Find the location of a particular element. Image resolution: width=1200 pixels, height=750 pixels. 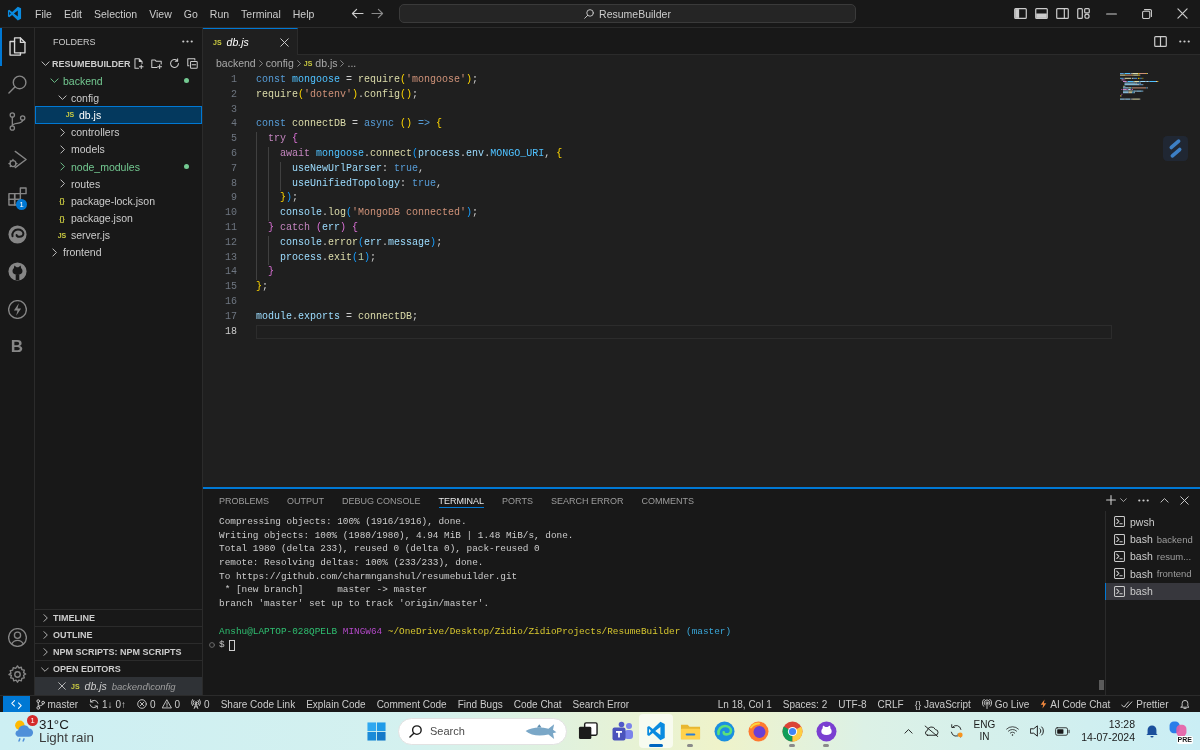

status-item: {} JavaScript is located at coordinates (943, 704).